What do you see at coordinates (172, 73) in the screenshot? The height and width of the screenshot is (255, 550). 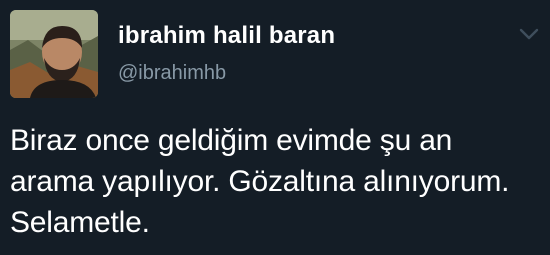 I see `author-handle: @ibrahimhb` at bounding box center [172, 73].